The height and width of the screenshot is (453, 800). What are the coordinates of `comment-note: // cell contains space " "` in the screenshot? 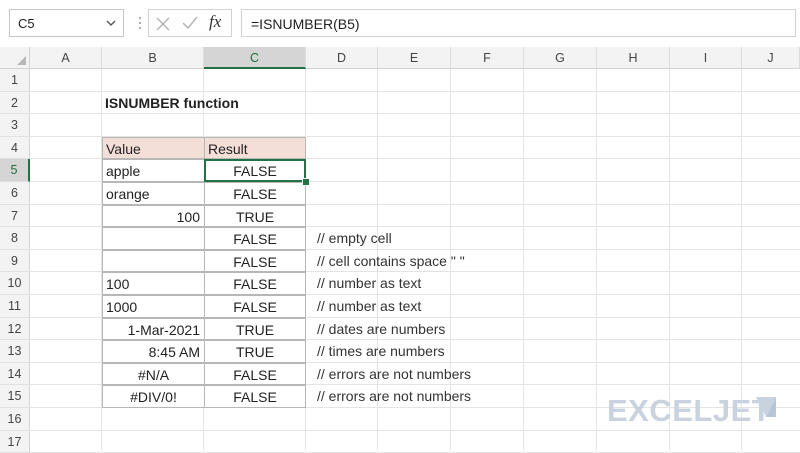 It's located at (391, 260).